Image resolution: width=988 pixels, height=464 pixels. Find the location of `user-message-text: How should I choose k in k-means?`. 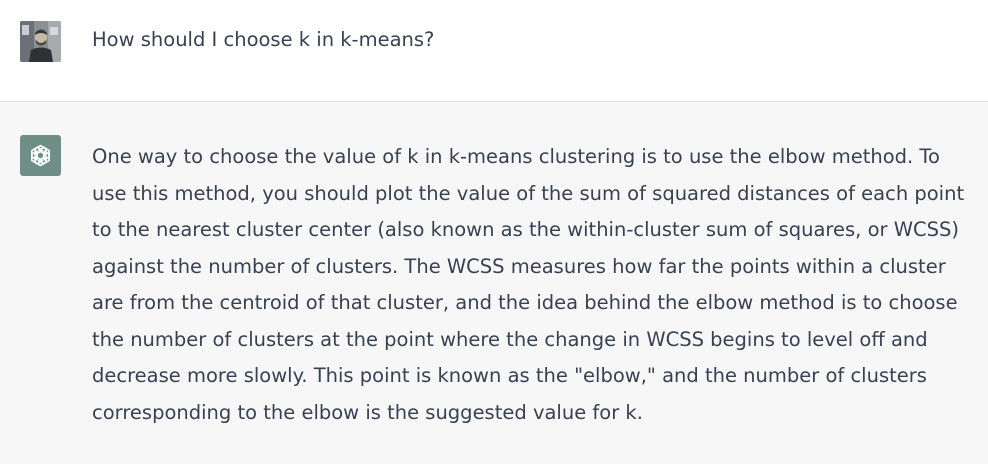

user-message-text: How should I choose k in k-means? is located at coordinates (263, 39).